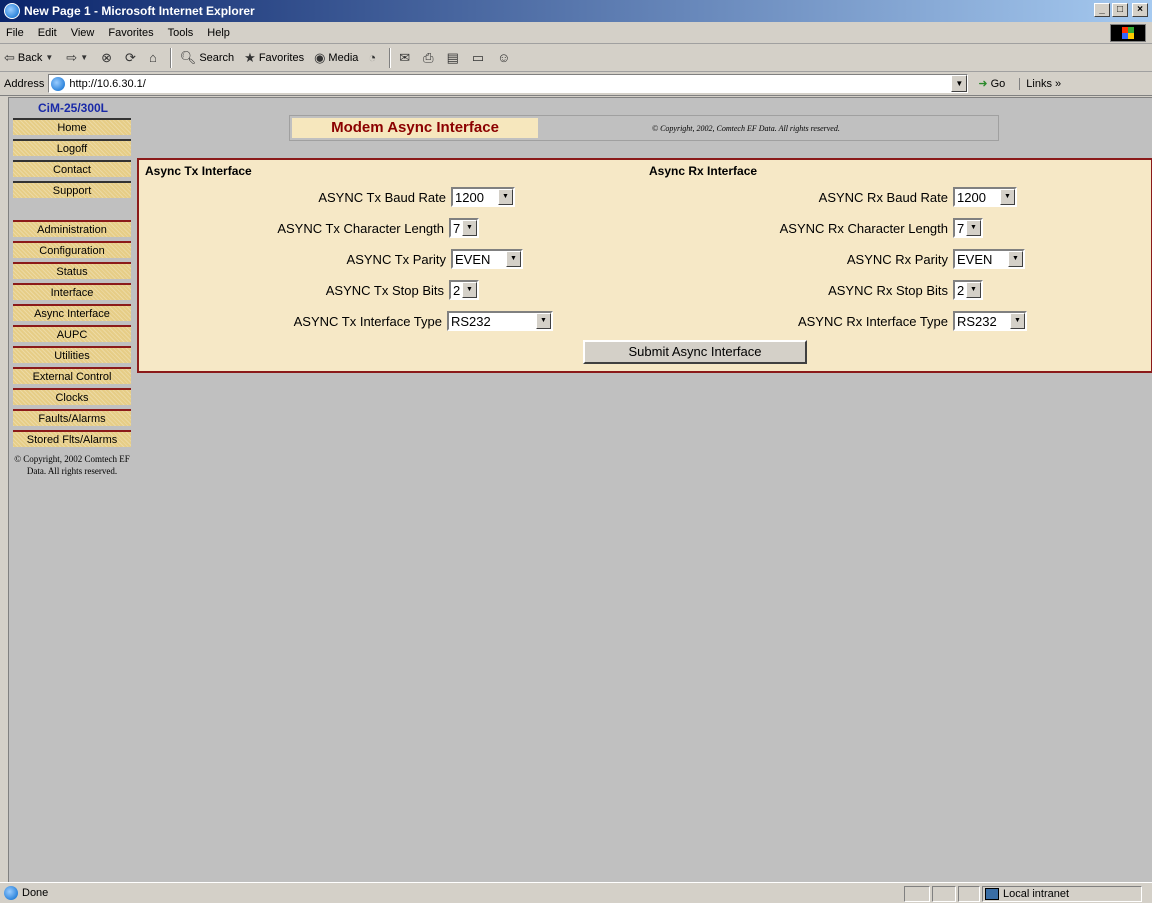 The height and width of the screenshot is (903, 1152). What do you see at coordinates (47, 33) in the screenshot?
I see `menu-edit: Edit` at bounding box center [47, 33].